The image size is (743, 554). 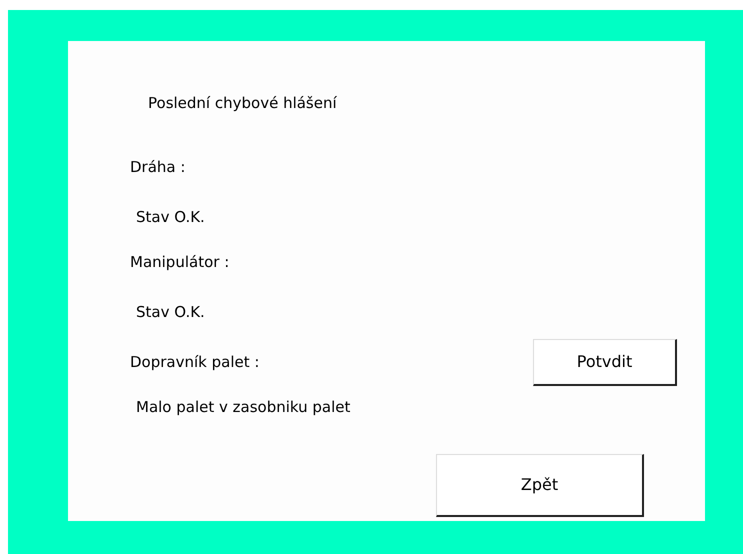 What do you see at coordinates (158, 167) in the screenshot?
I see `section-label: Dráha :` at bounding box center [158, 167].